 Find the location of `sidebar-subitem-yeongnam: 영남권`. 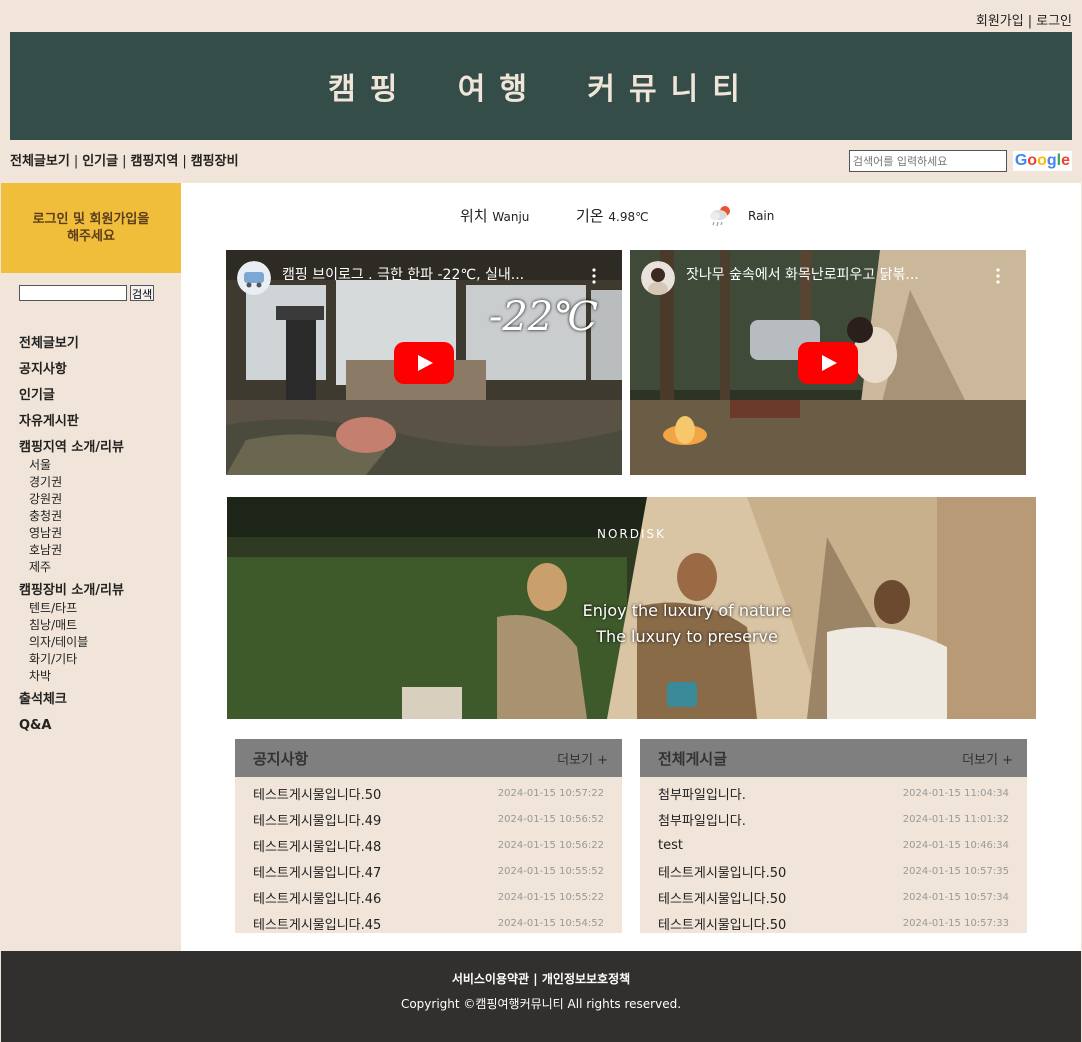

sidebar-subitem-yeongnam: 영남권 is located at coordinates (105, 533).